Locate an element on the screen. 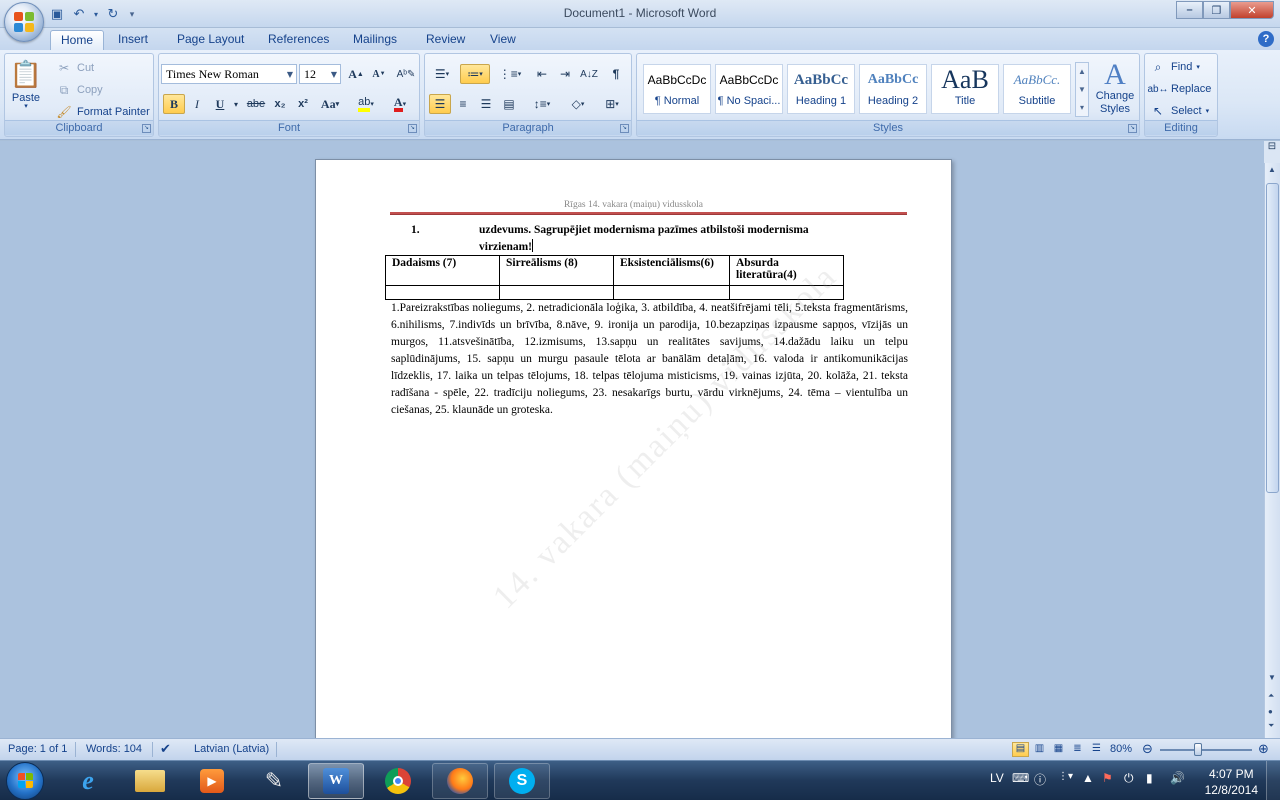  replace-button: ab↔ Replace is located at coordinates (1179, 89).